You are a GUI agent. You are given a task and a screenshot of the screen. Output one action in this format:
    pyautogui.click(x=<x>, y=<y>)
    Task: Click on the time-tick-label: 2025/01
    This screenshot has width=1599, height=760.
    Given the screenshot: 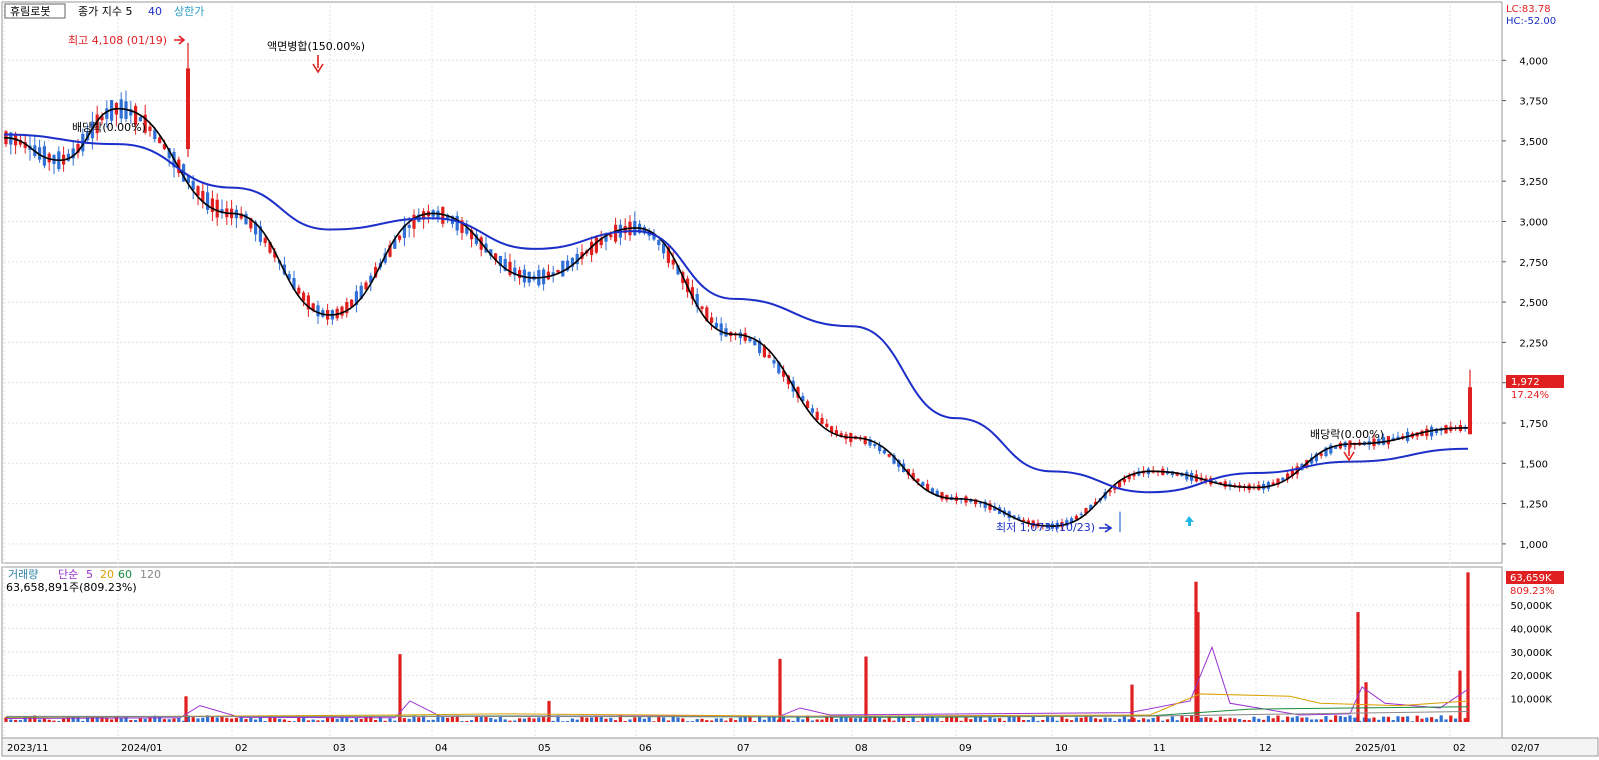 What is the action you would take?
    pyautogui.click(x=1376, y=748)
    